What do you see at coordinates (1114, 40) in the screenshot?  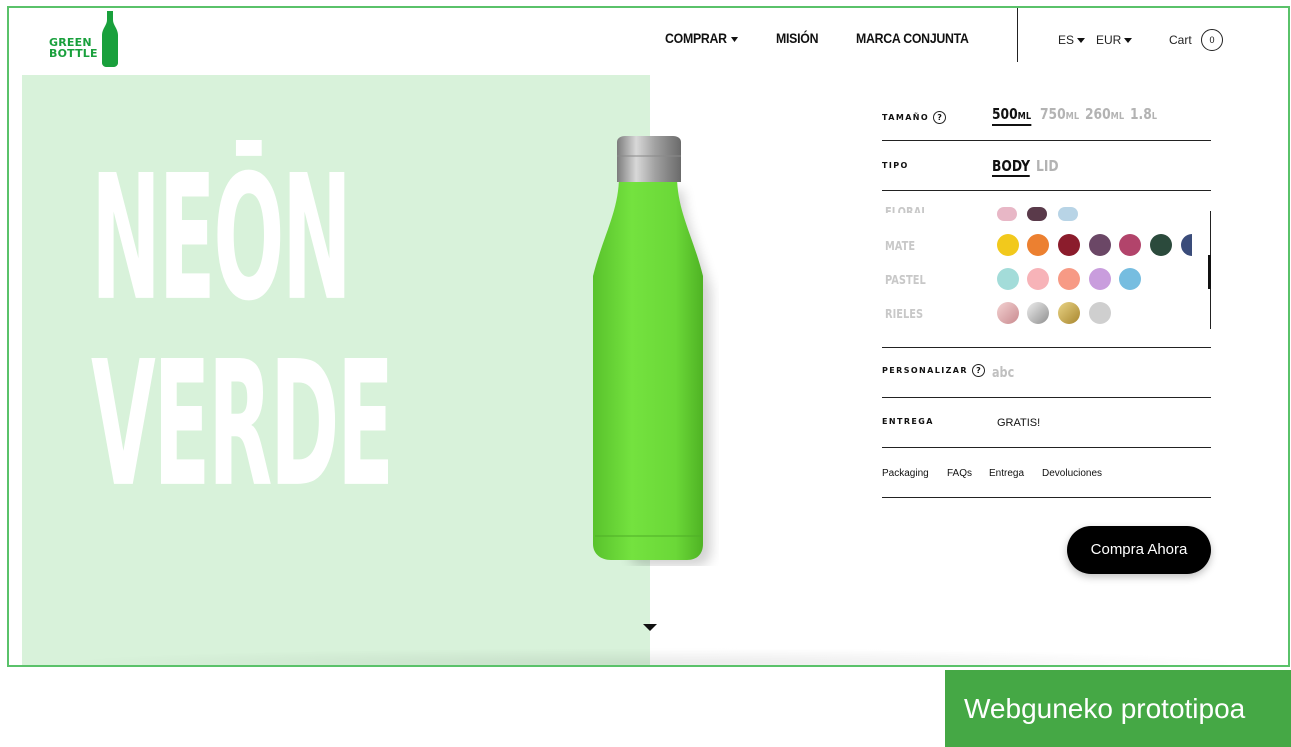 I see `currency-select: EUR` at bounding box center [1114, 40].